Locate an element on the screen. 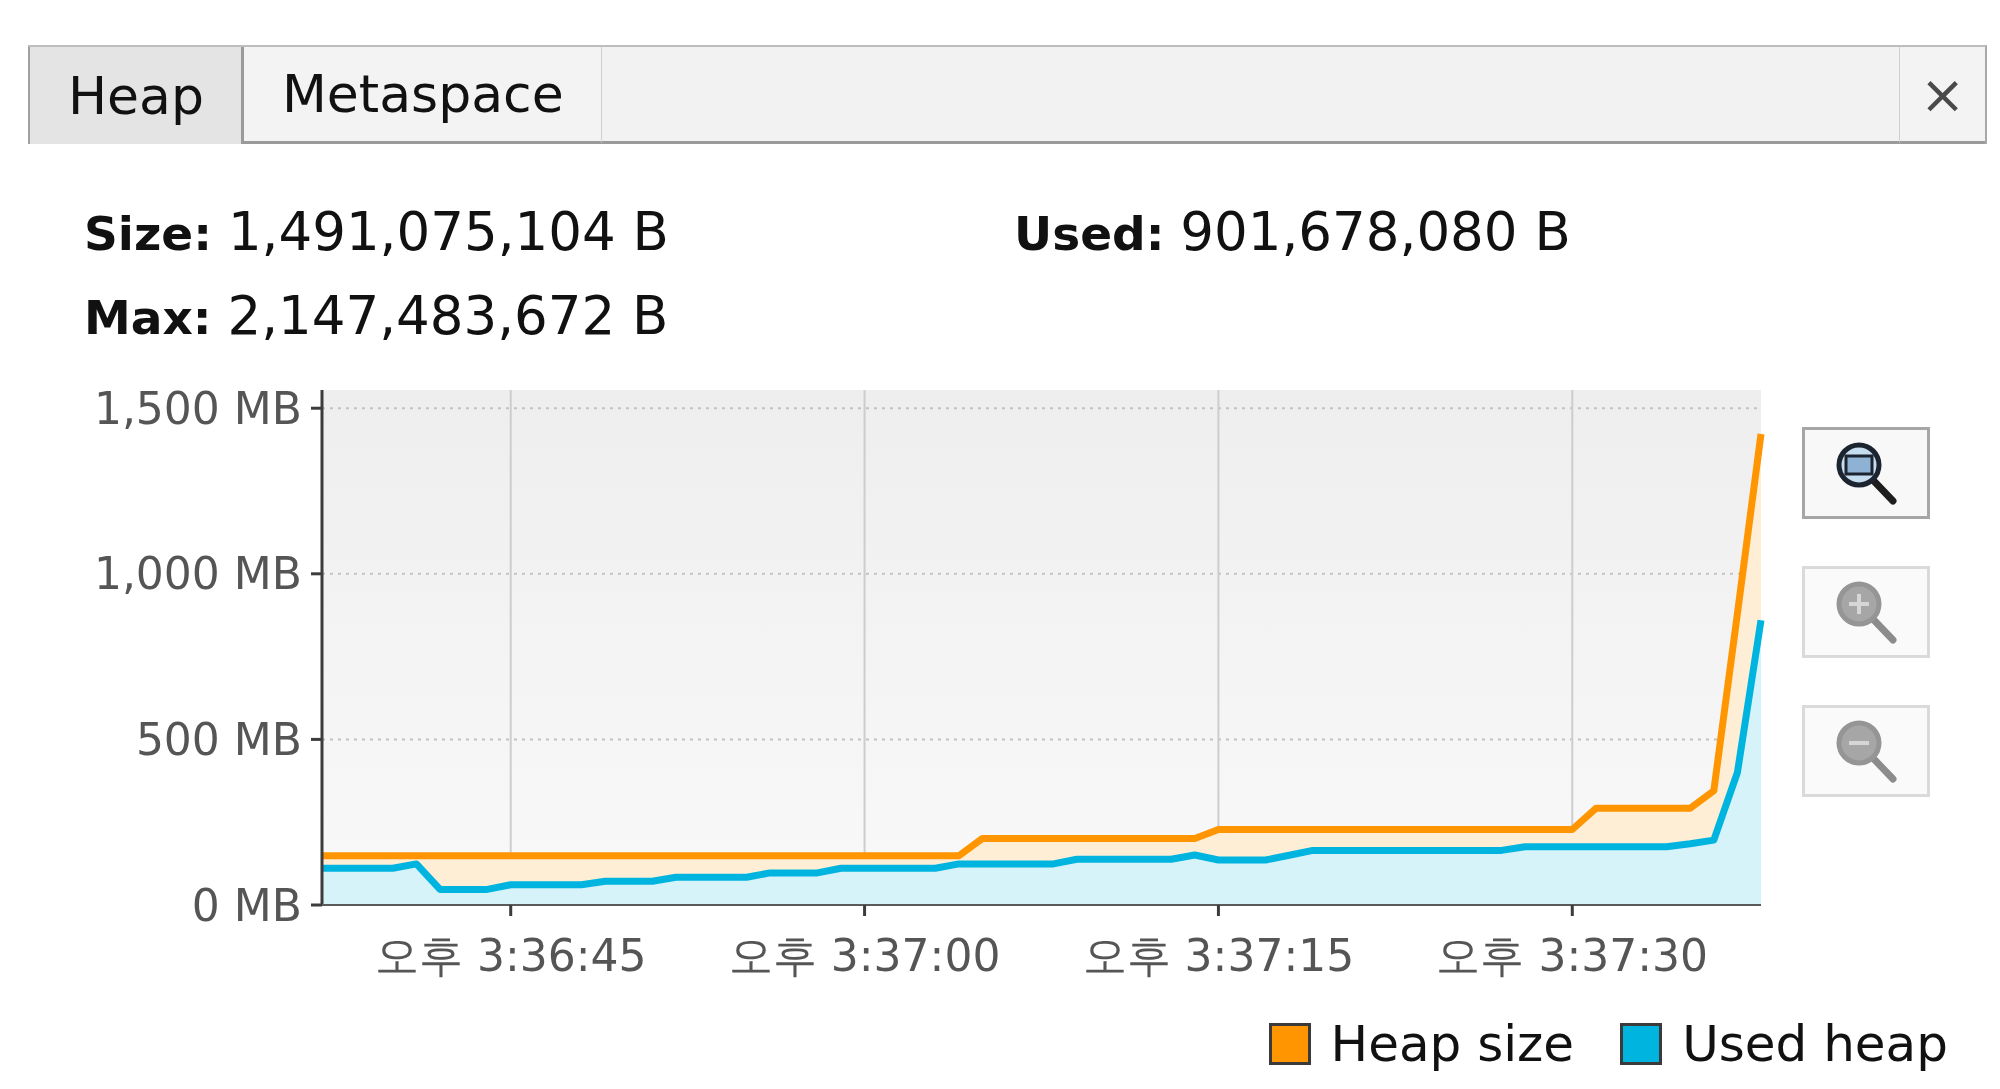  stat-label: Size: is located at coordinates (148, 234).